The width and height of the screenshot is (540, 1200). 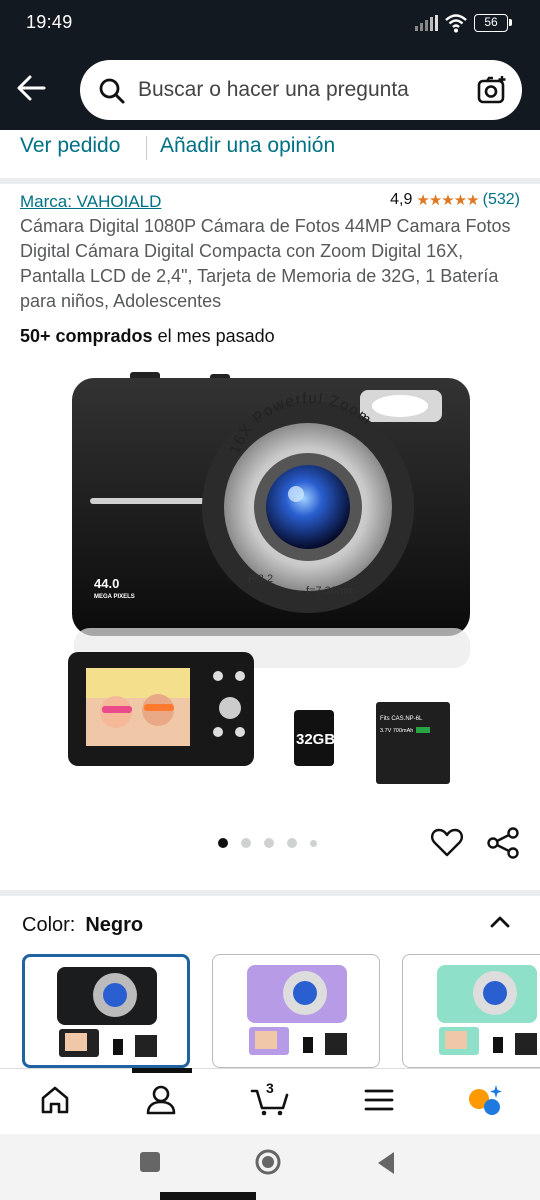 What do you see at coordinates (426, 23) in the screenshot?
I see `signal-icon` at bounding box center [426, 23].